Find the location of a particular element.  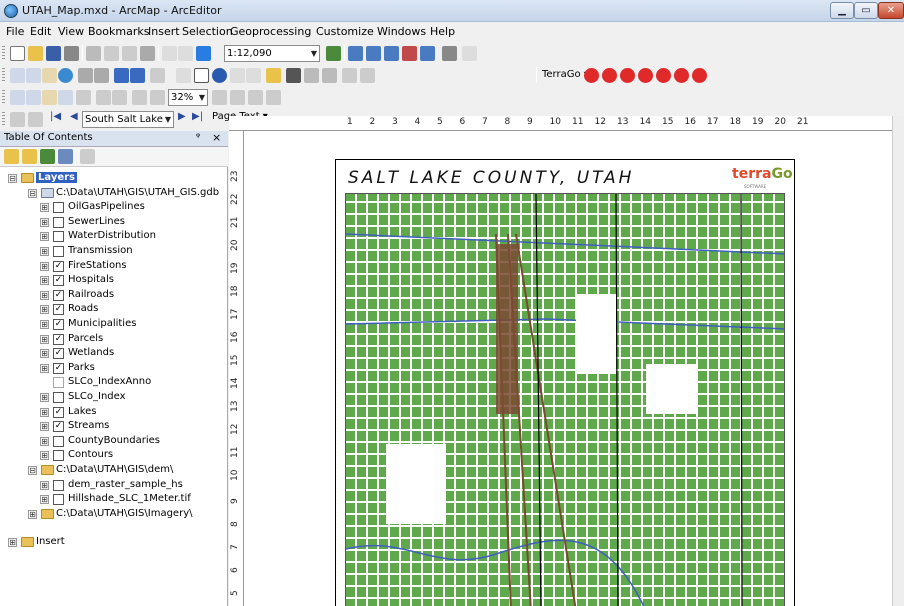

print-icon is located at coordinates (71, 53).